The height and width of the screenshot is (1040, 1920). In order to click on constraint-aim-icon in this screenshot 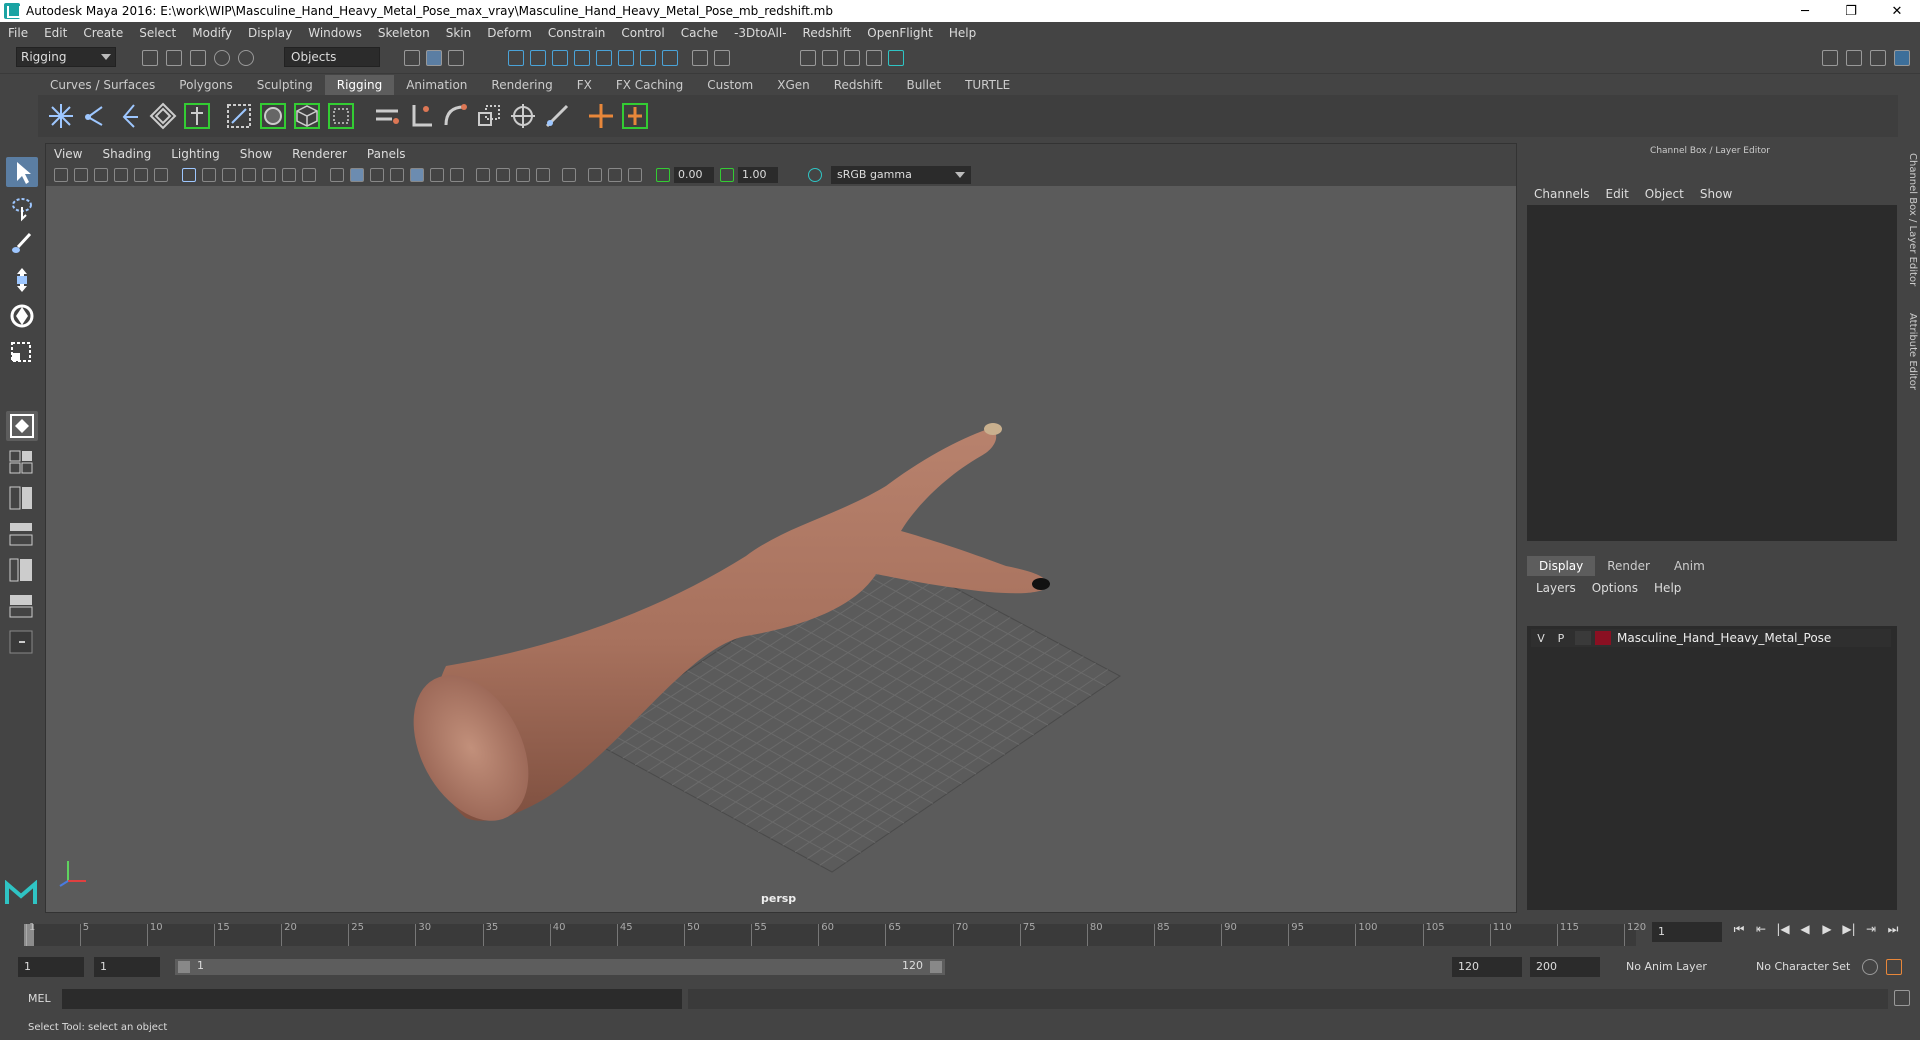, I will do `click(523, 116)`.